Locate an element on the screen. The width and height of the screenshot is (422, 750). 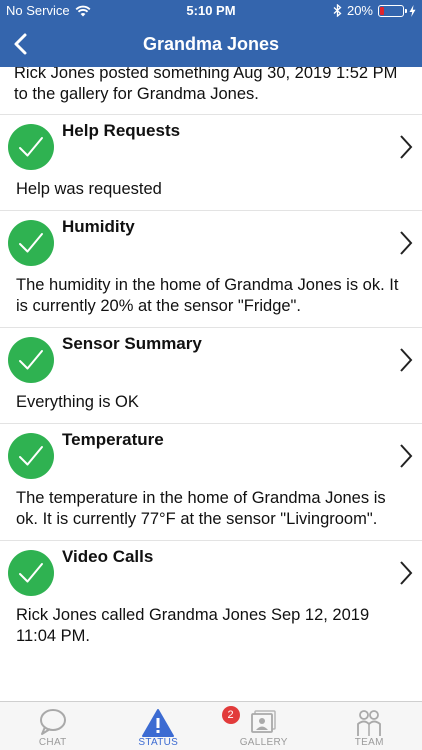
tab-team: TEAM is located at coordinates (369, 726).